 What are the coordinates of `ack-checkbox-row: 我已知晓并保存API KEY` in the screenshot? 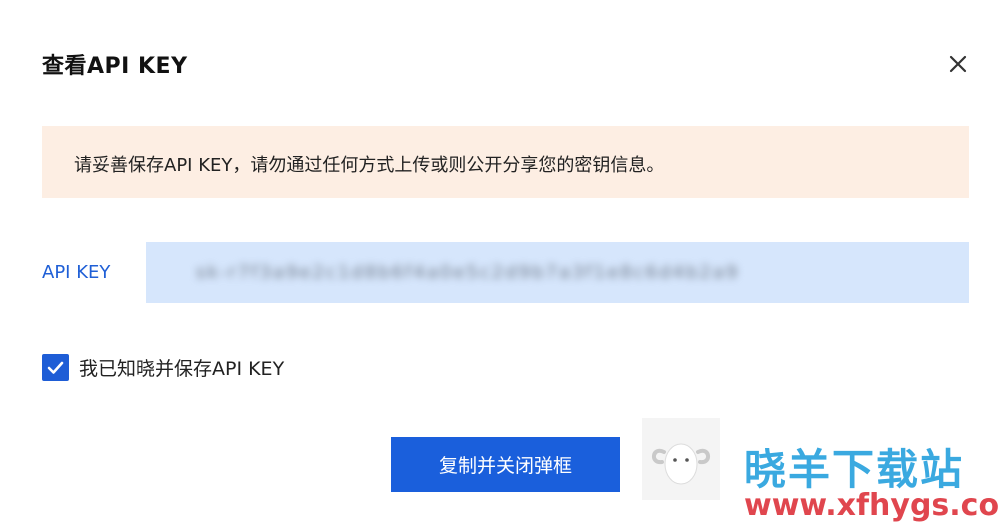 It's located at (163, 367).